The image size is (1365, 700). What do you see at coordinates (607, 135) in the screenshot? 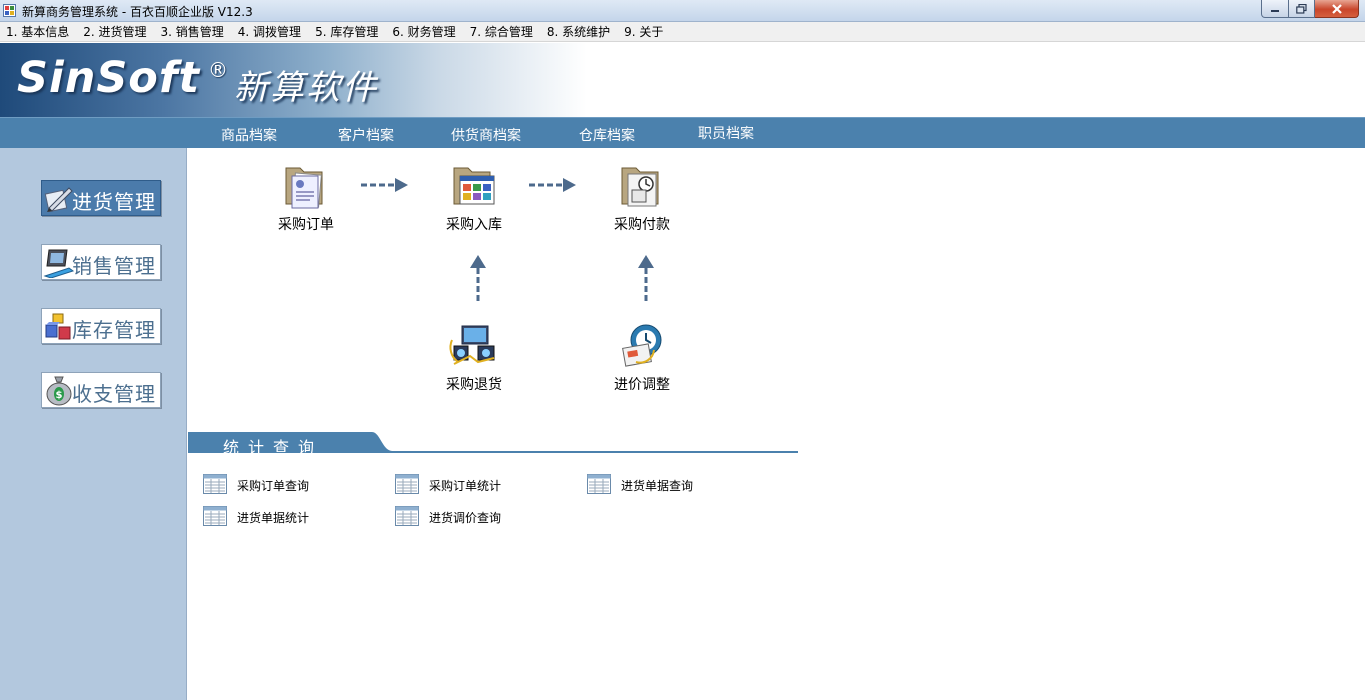
I see `nav-warehouse-archive: 仓库档案` at bounding box center [607, 135].